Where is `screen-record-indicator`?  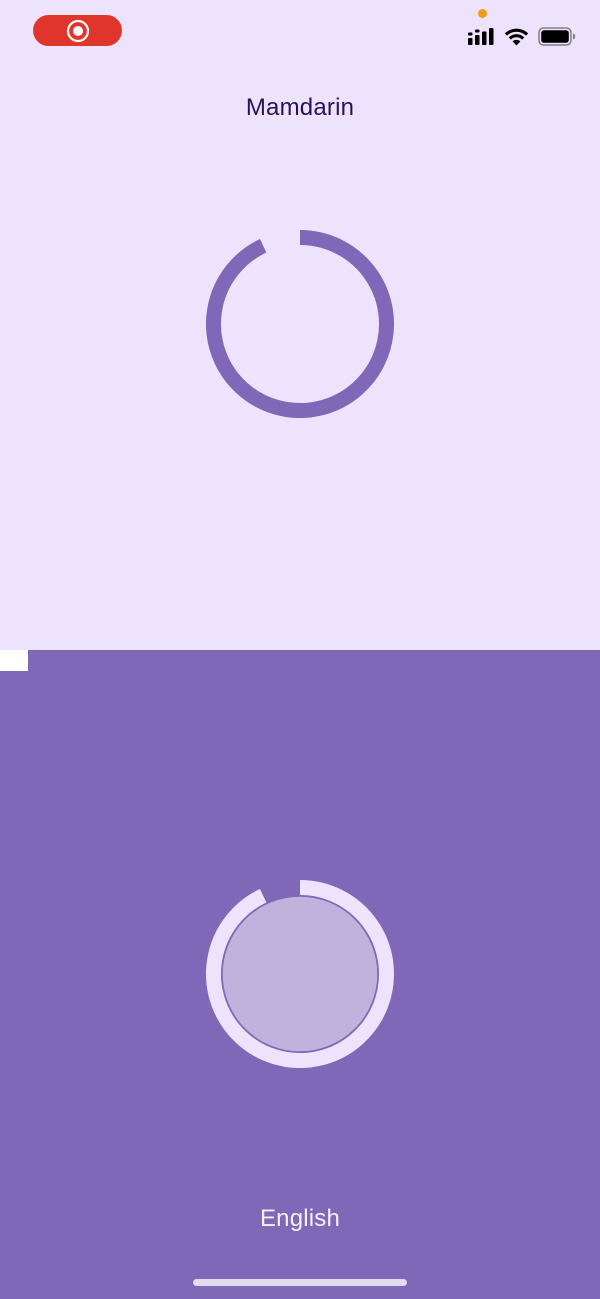 screen-record-indicator is located at coordinates (77, 30).